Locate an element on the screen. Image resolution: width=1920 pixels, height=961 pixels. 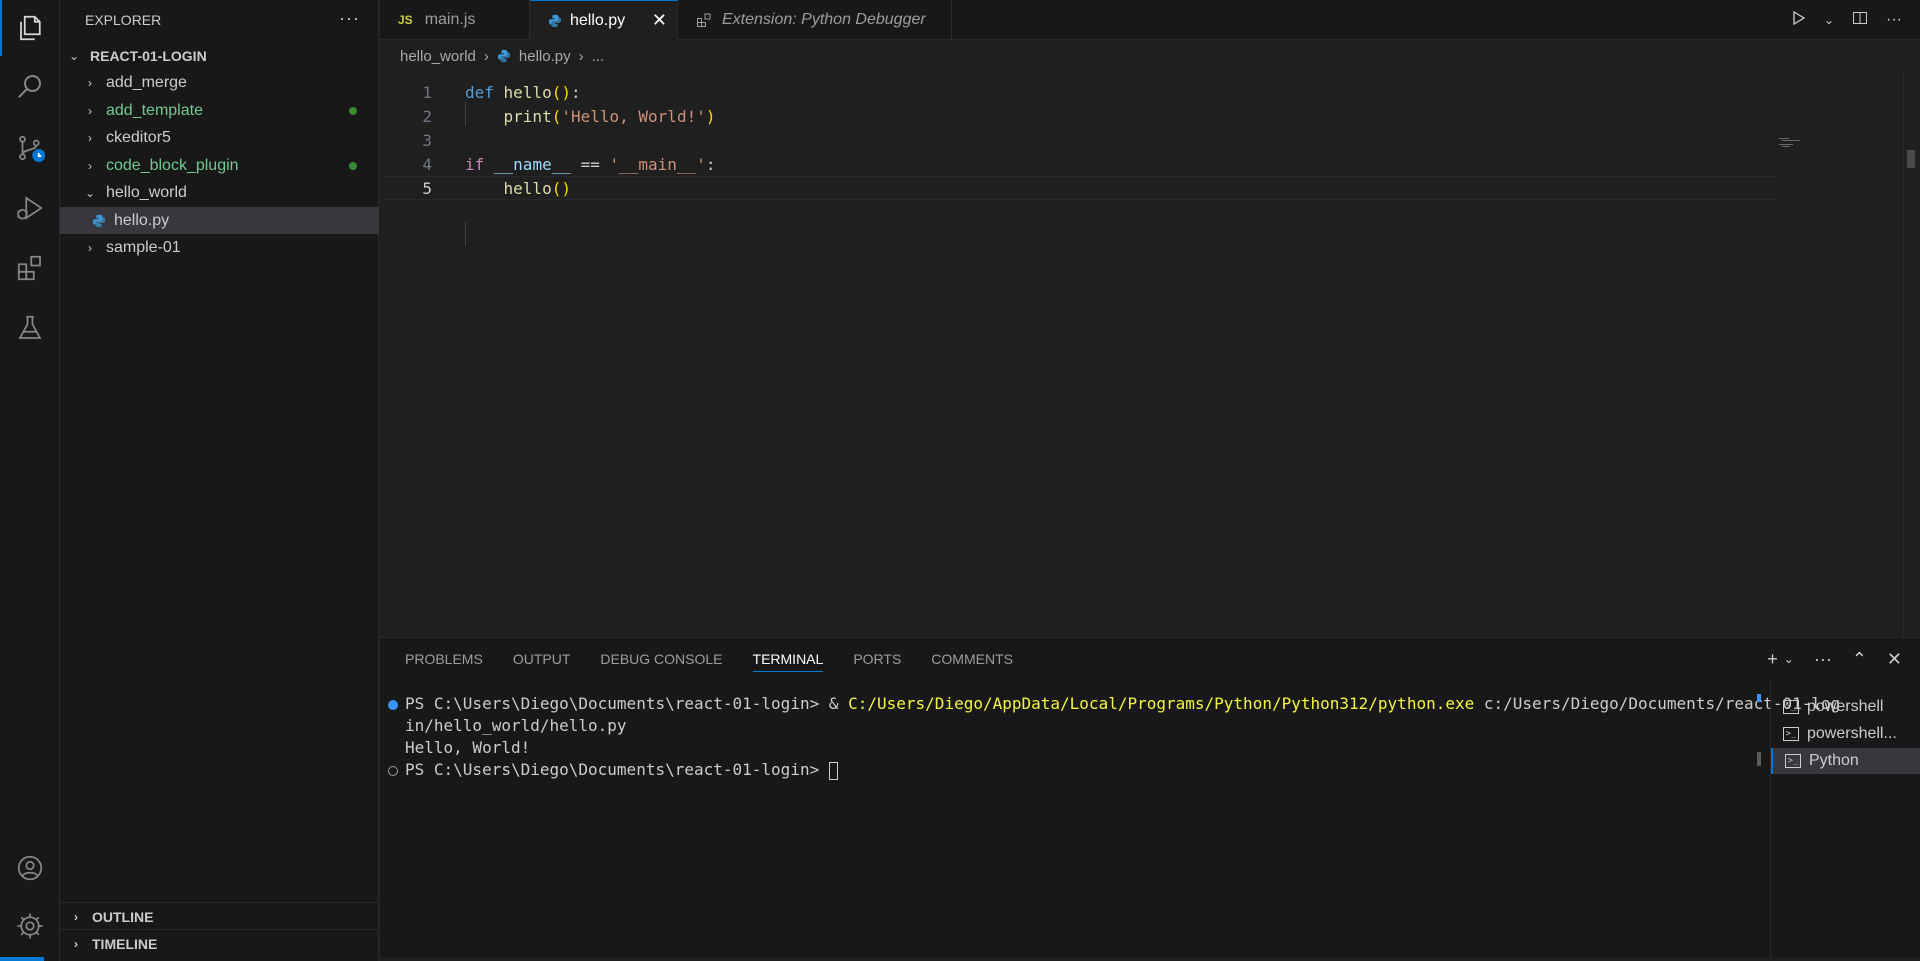
explorer-icon is located at coordinates (30, 28).